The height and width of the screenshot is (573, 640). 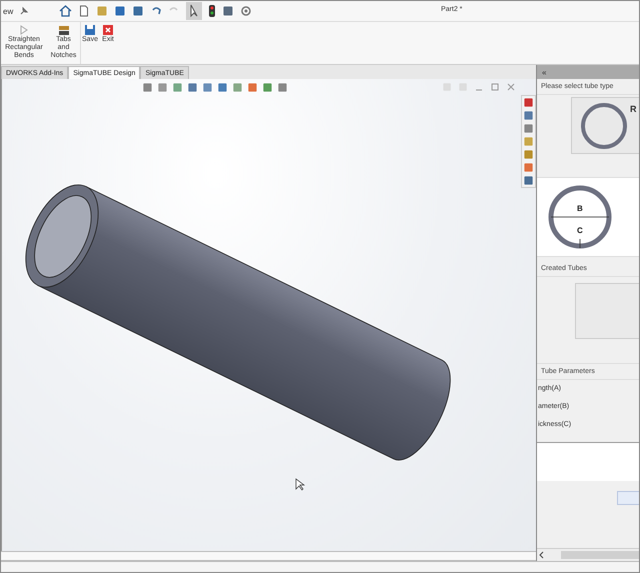 I want to click on new-document-icon, so click(x=84, y=11).